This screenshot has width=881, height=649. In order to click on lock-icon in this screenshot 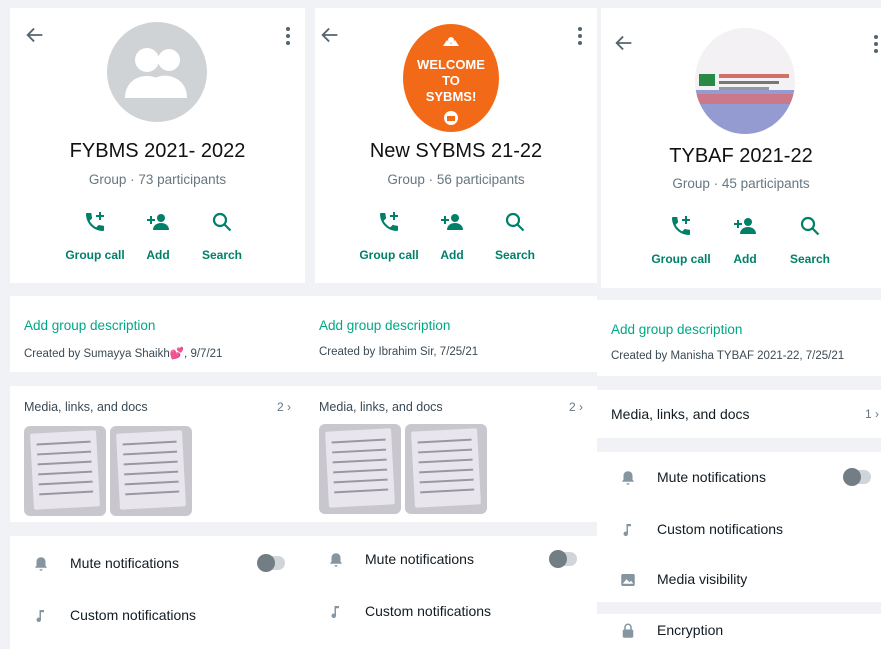, I will do `click(628, 630)`.